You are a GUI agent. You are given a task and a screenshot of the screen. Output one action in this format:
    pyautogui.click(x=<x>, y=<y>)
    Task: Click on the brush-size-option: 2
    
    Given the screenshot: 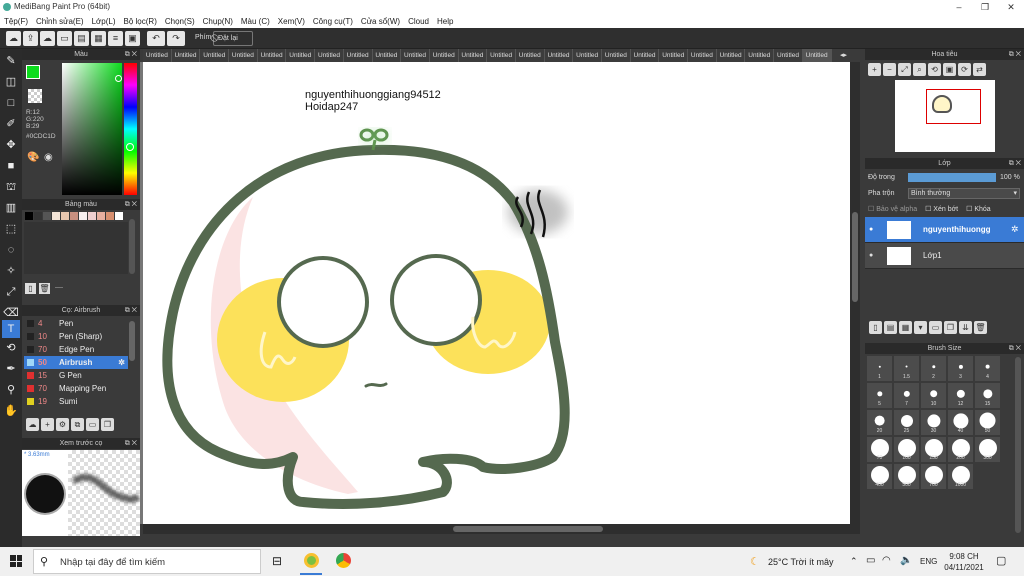 What is the action you would take?
    pyautogui.click(x=933, y=368)
    